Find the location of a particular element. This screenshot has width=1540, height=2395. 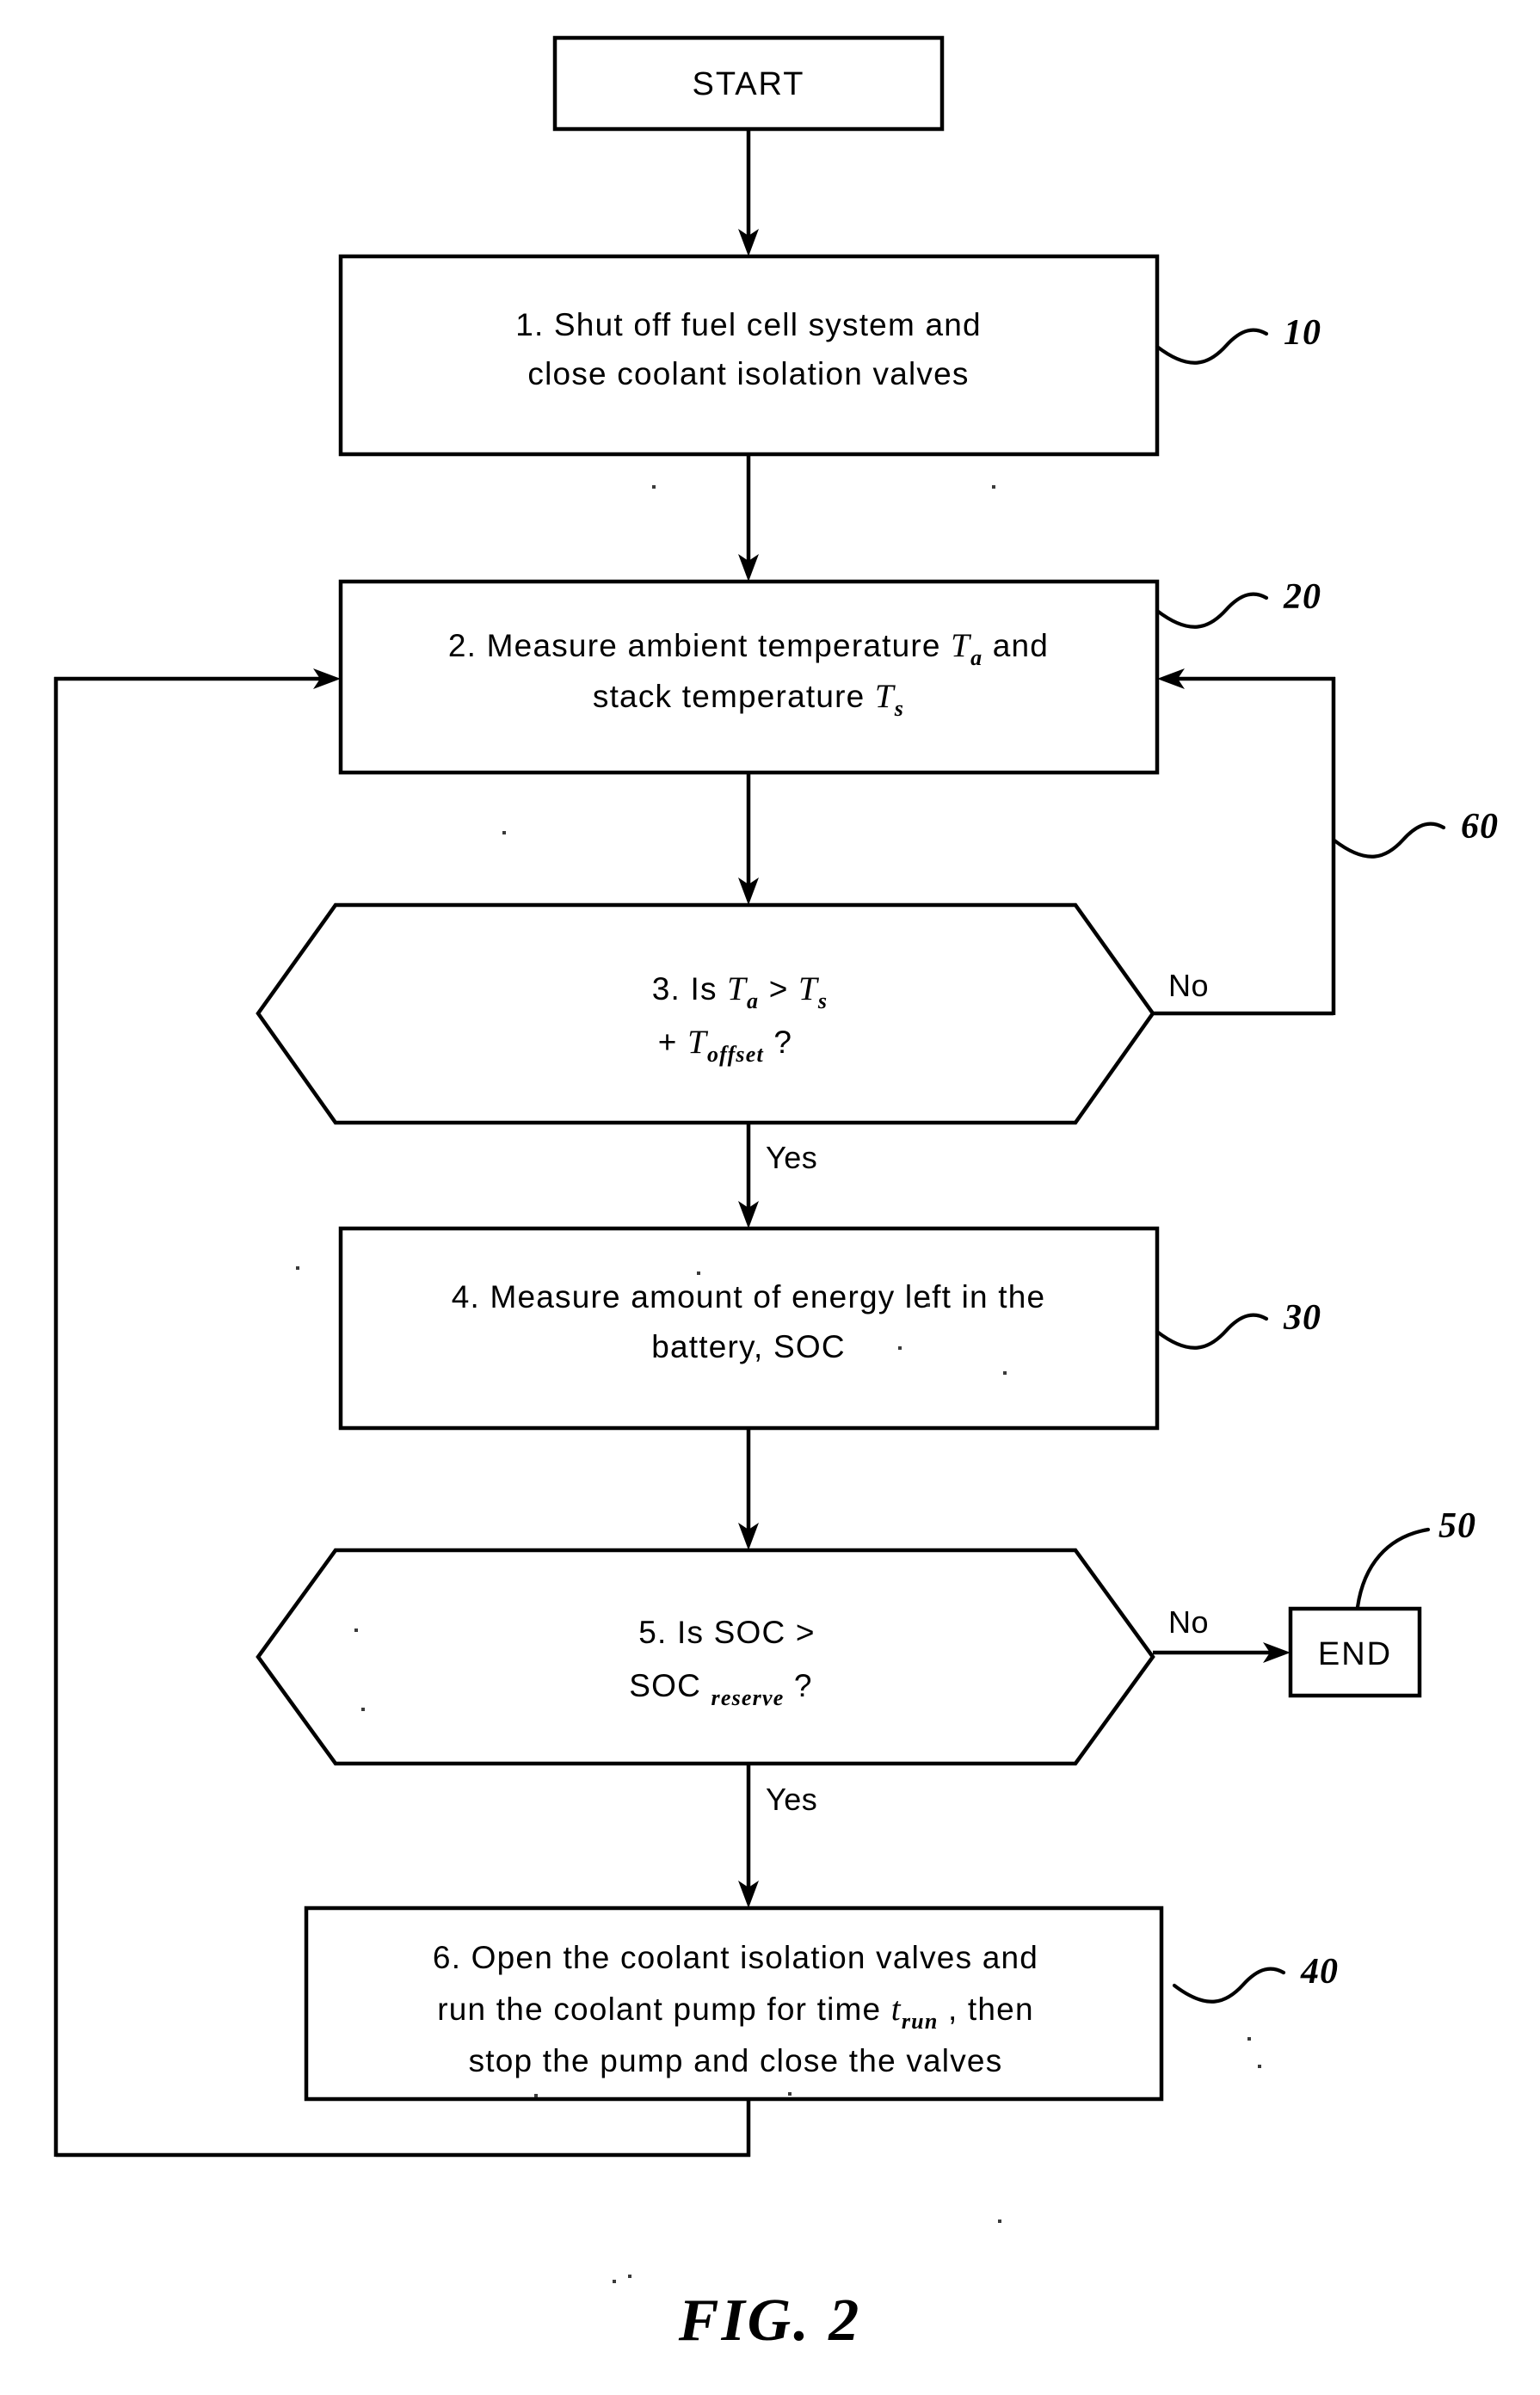

step2-line2-subscript: s is located at coordinates (899, 708).